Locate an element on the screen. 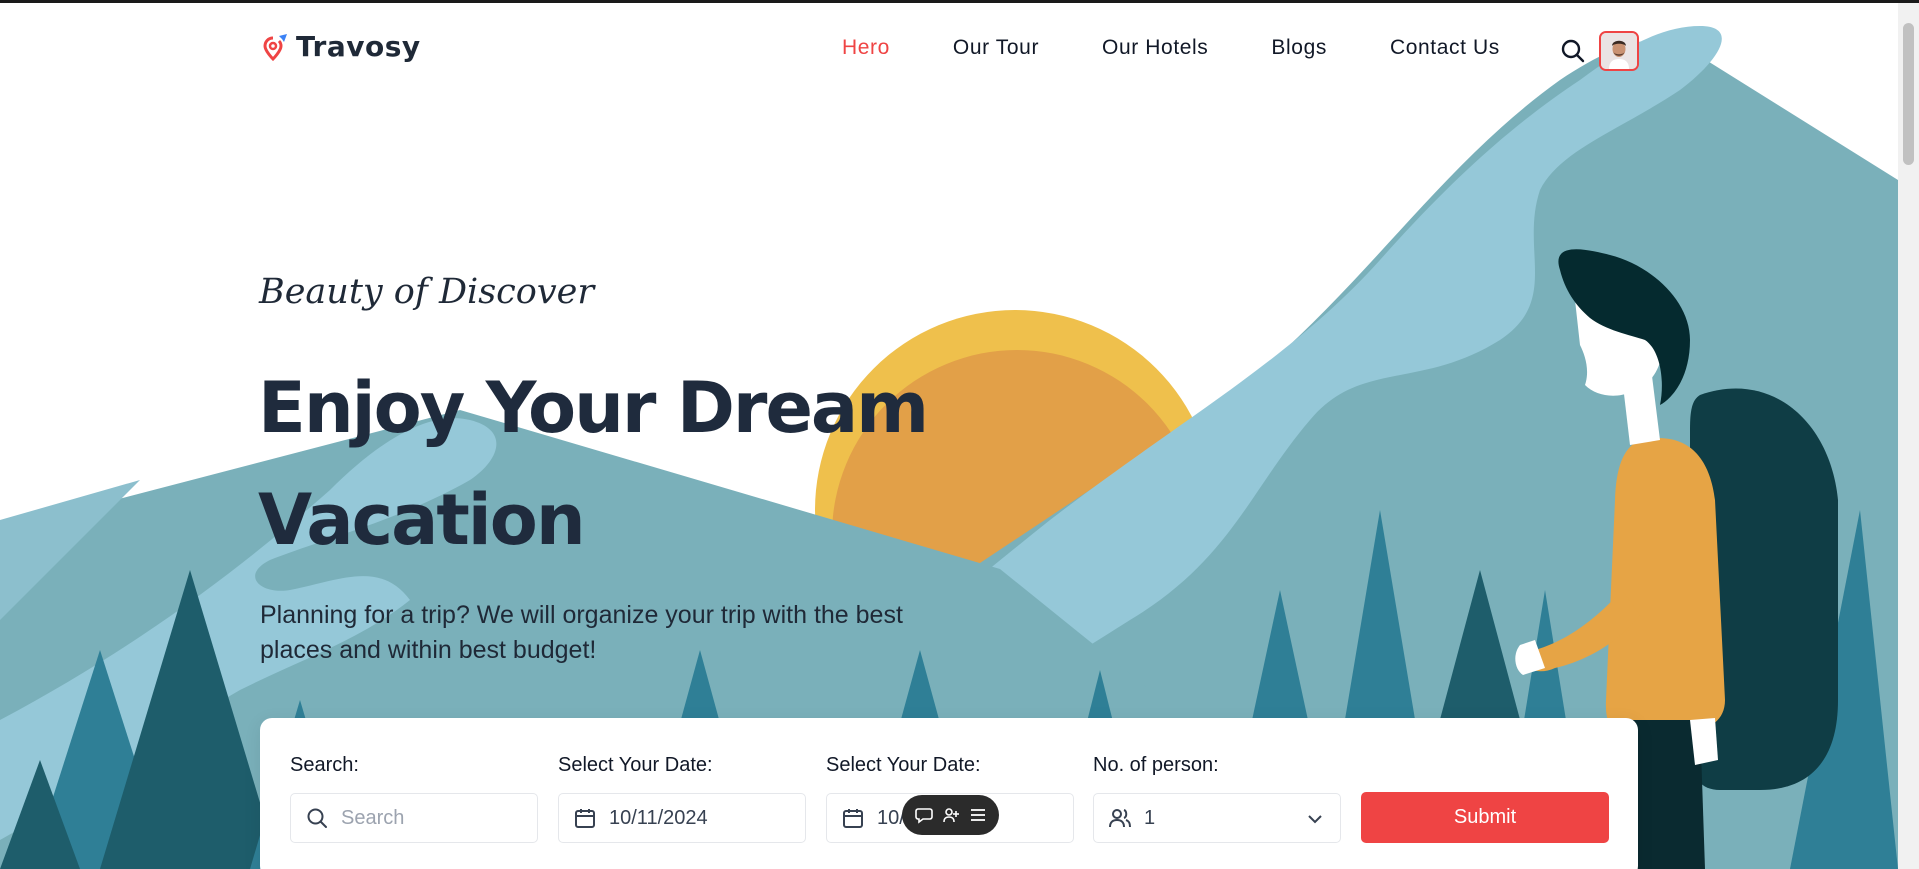 The image size is (1919, 869). date-label-1: Select Your Date: is located at coordinates (635, 765).